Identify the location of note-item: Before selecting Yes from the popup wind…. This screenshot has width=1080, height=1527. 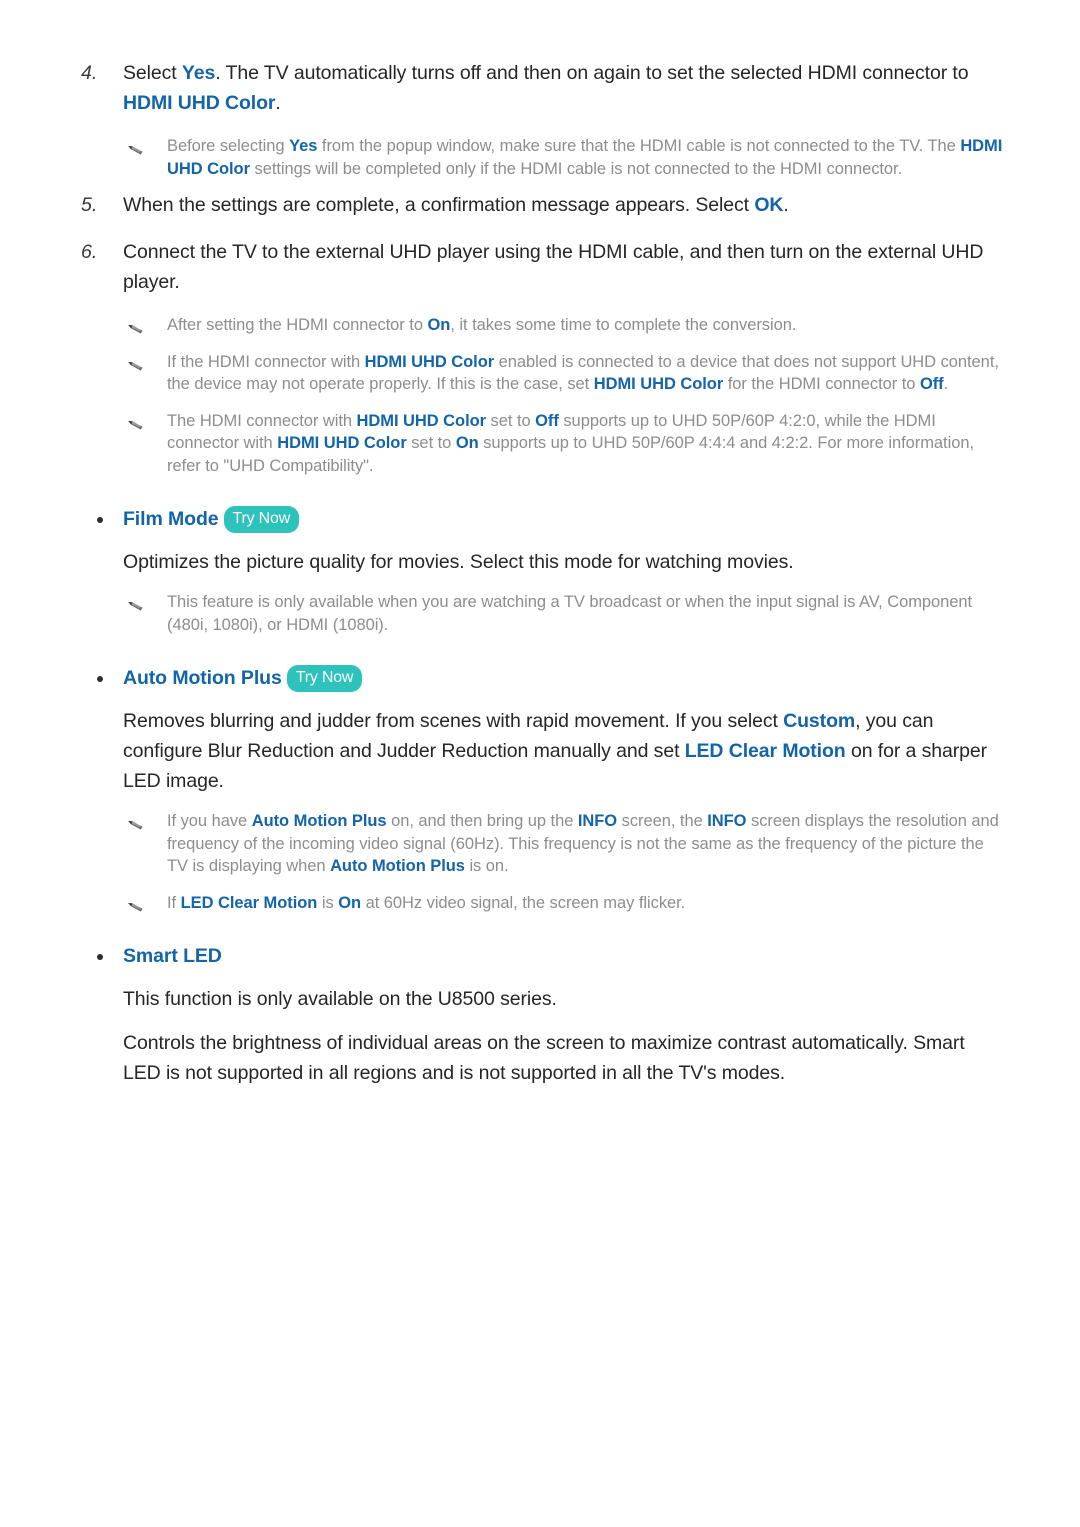
(540, 157).